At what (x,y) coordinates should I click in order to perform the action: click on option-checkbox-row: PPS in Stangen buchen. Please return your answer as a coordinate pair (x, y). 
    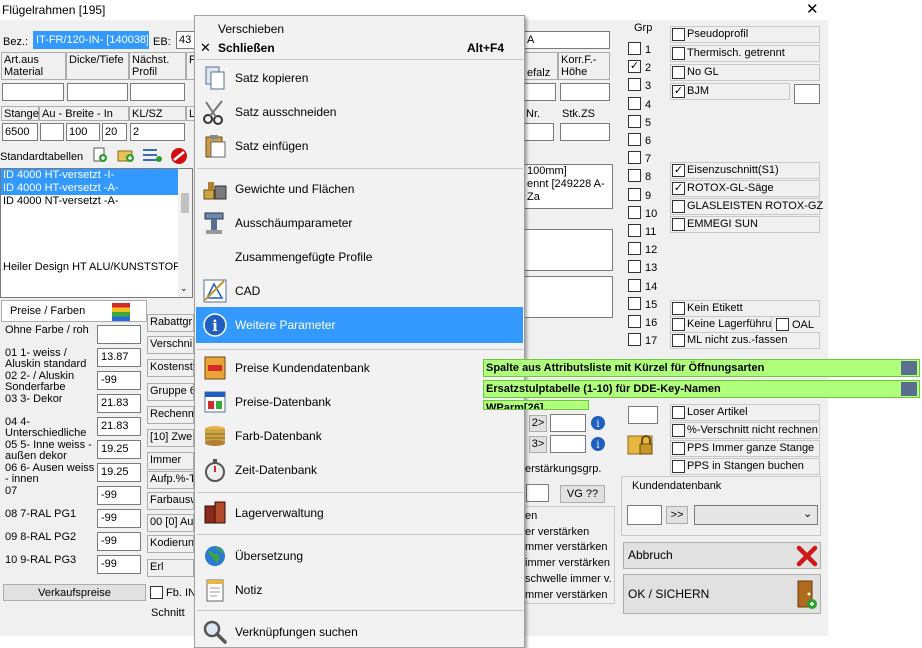
    Looking at the image, I should click on (745, 466).